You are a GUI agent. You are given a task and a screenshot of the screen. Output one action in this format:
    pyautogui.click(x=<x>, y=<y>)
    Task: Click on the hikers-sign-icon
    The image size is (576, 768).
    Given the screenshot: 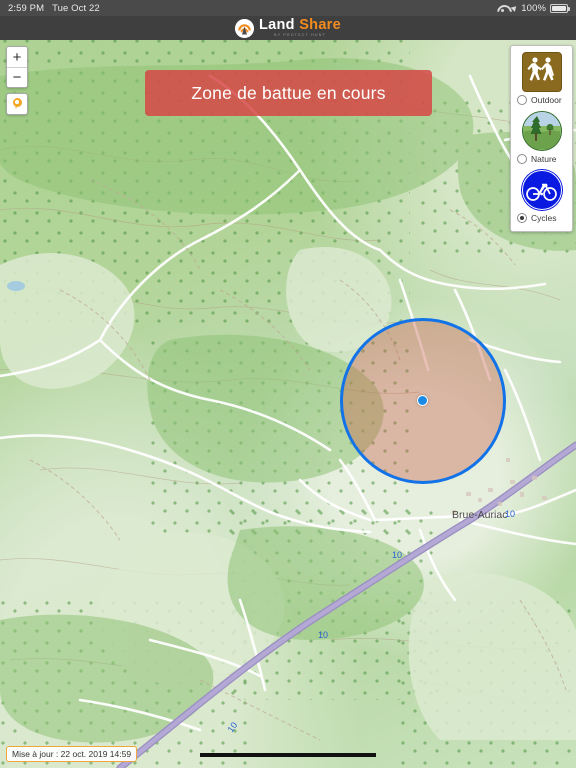 What is the action you would take?
    pyautogui.click(x=541, y=72)
    